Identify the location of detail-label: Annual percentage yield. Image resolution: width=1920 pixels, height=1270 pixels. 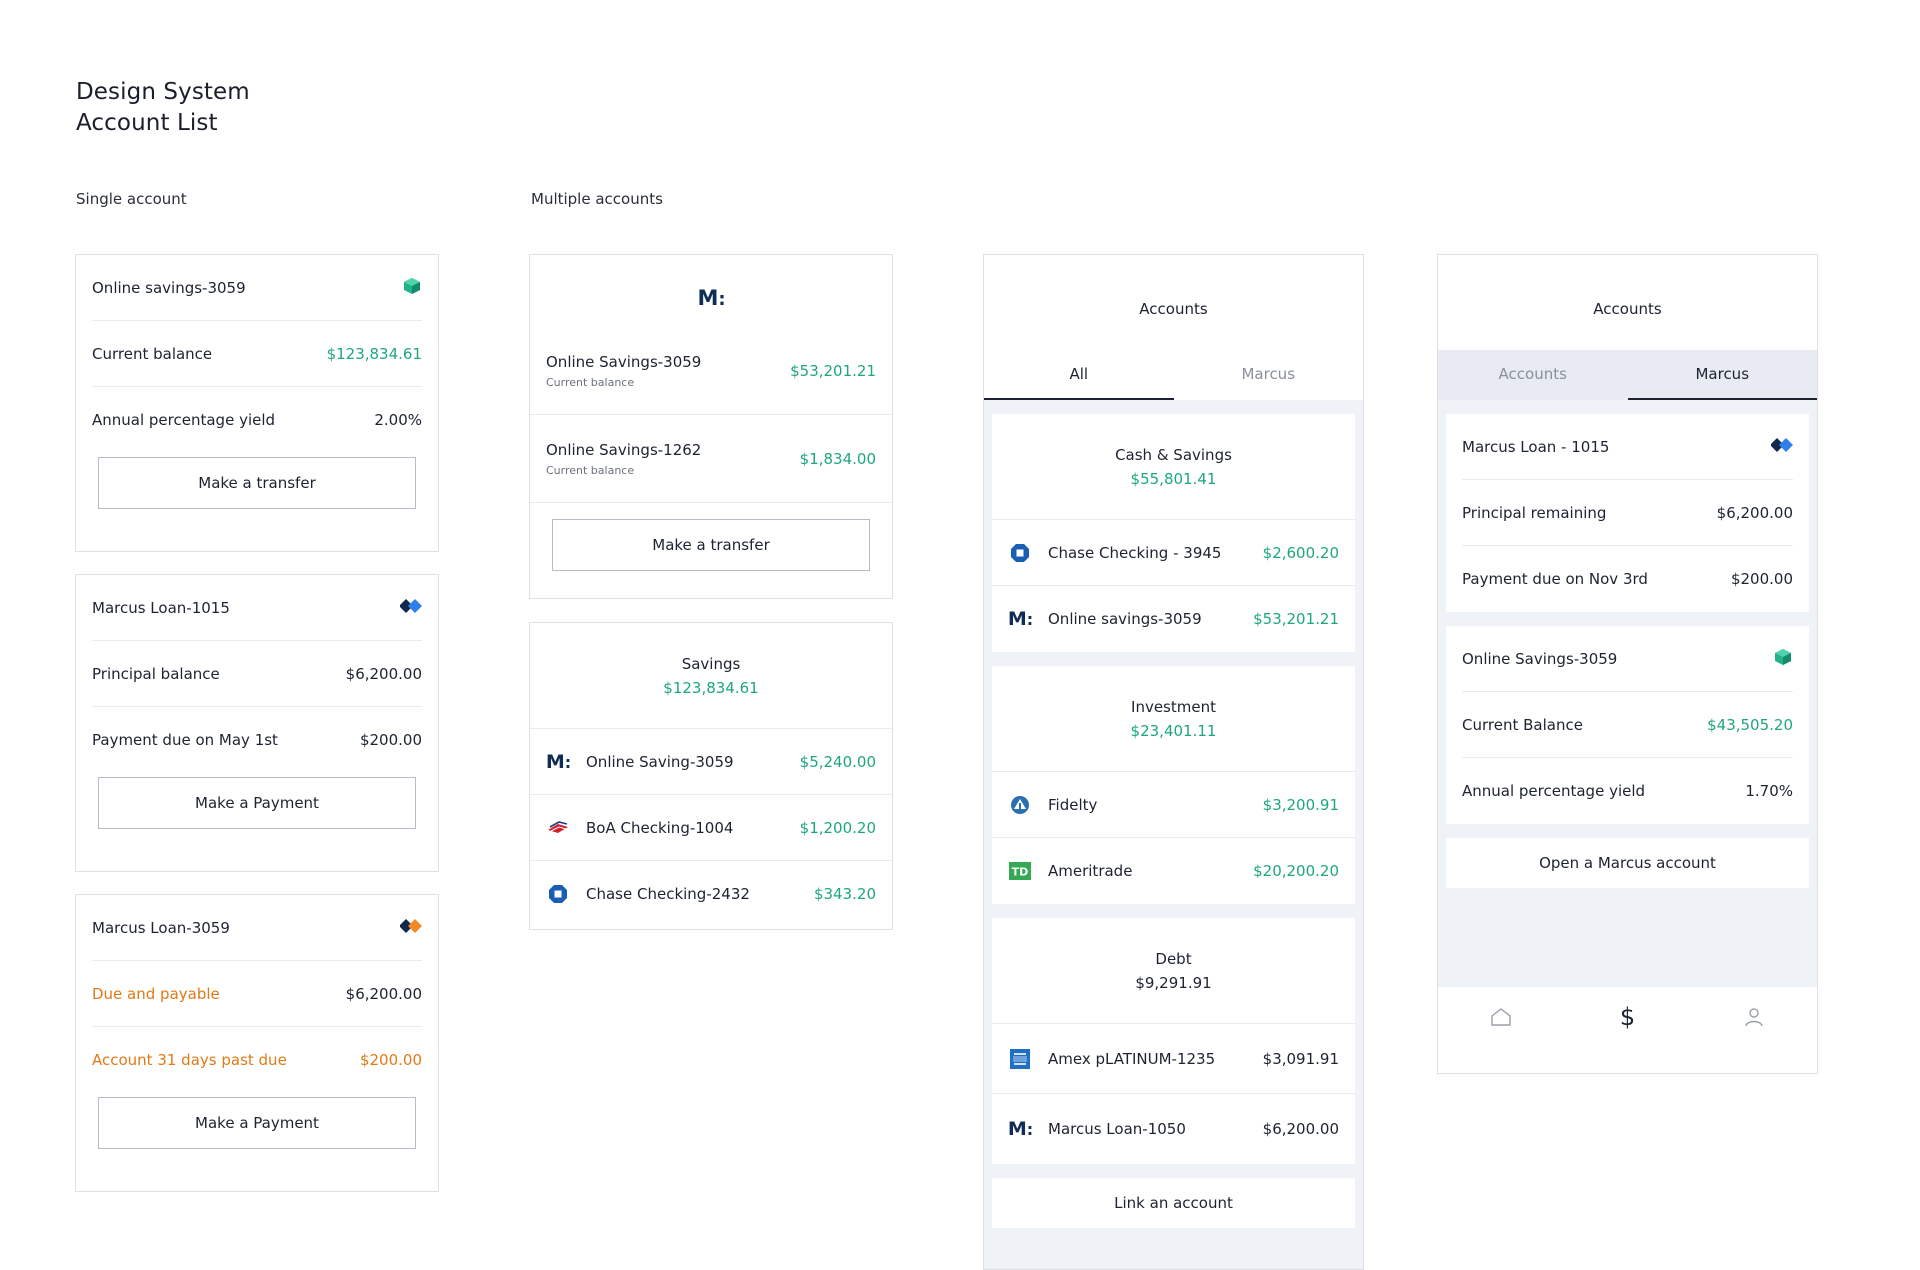
(1554, 791).